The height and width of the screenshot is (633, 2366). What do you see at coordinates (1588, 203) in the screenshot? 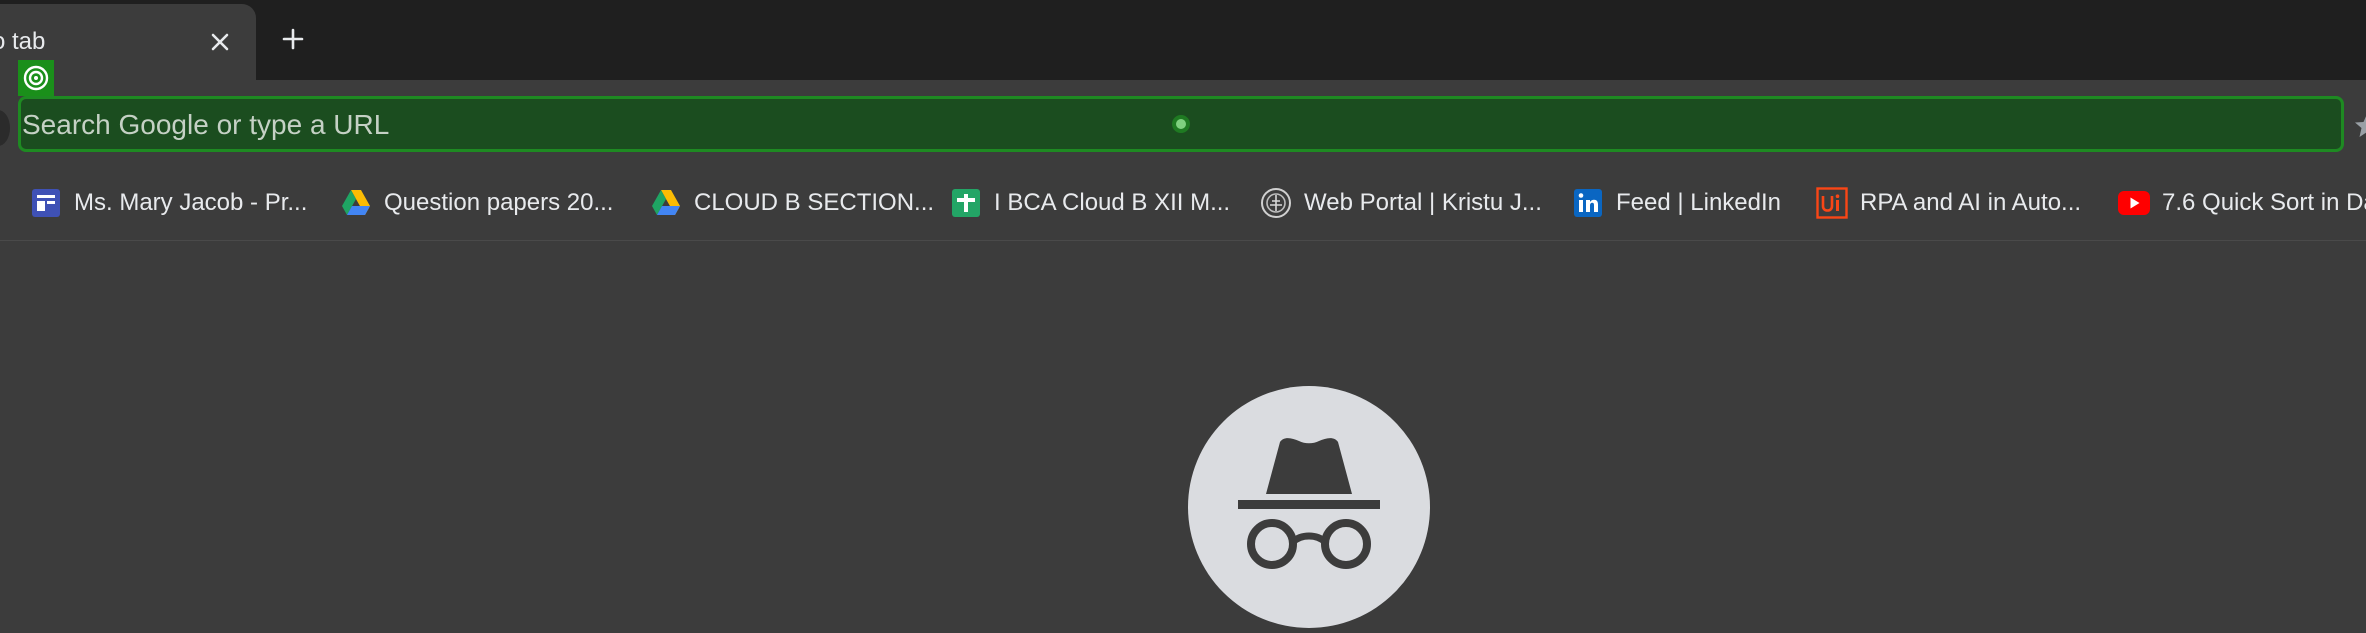
I see `linkedin-icon` at bounding box center [1588, 203].